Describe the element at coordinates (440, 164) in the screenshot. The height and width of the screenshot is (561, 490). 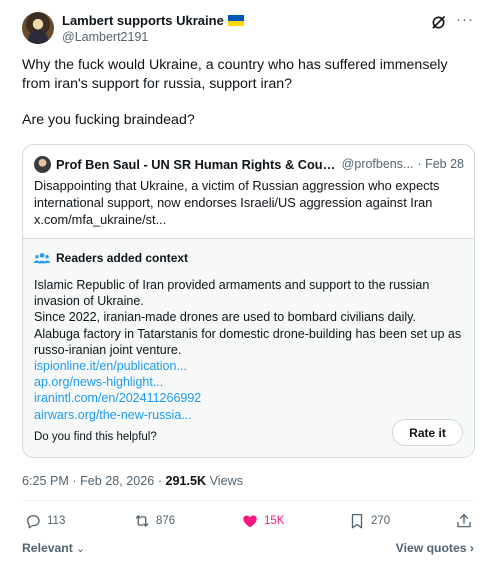
I see `quoted-date: · Feb 28` at that location.